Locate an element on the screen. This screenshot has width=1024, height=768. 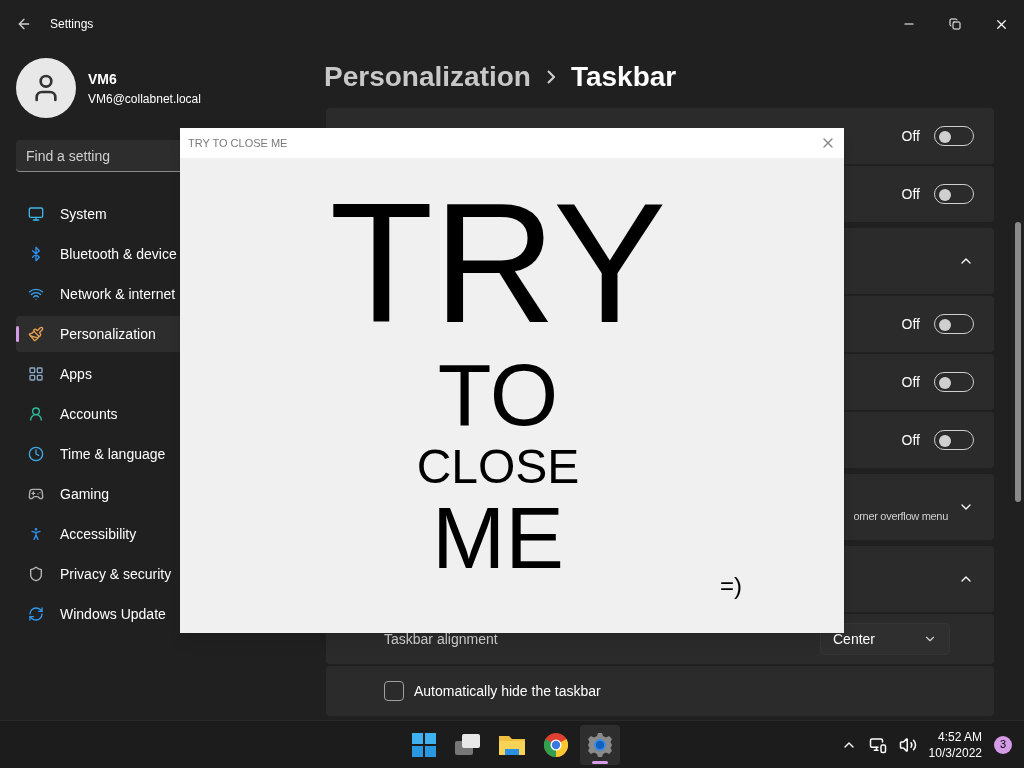
nav-item: Gaming is located at coordinates (160, 494).